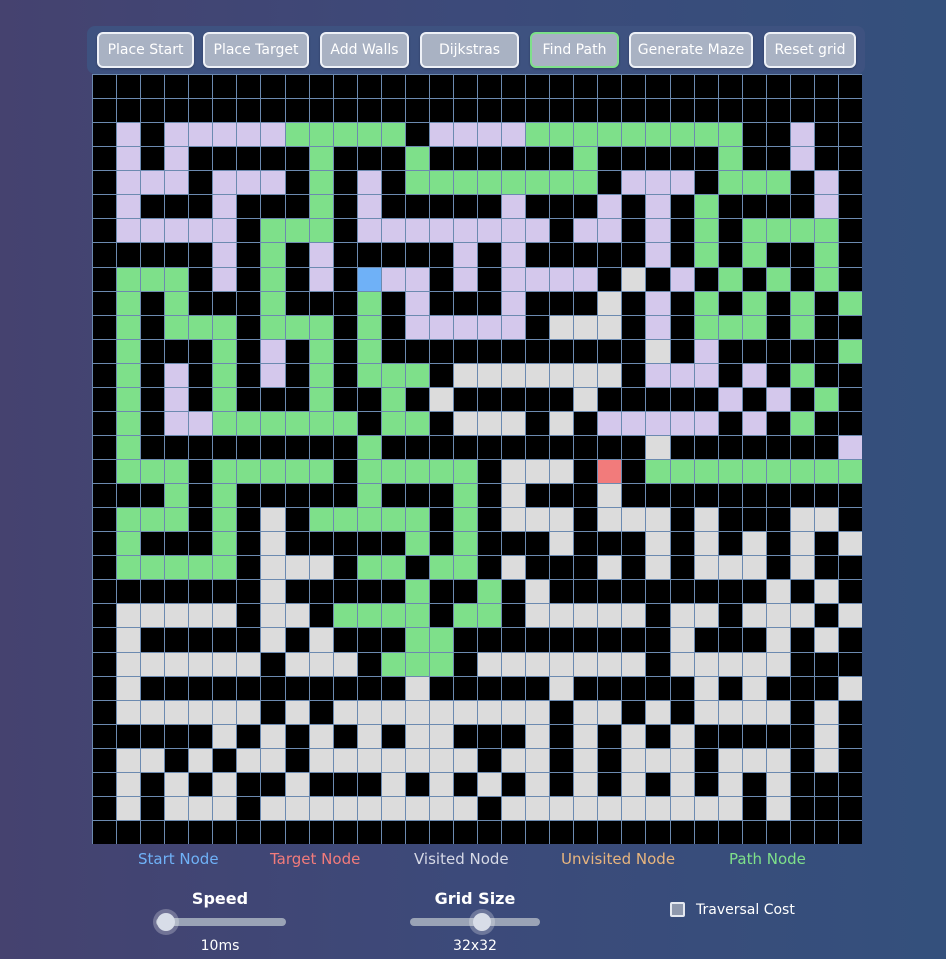 The height and width of the screenshot is (959, 946). What do you see at coordinates (221, 922) in the screenshot?
I see `speed-slider-track` at bounding box center [221, 922].